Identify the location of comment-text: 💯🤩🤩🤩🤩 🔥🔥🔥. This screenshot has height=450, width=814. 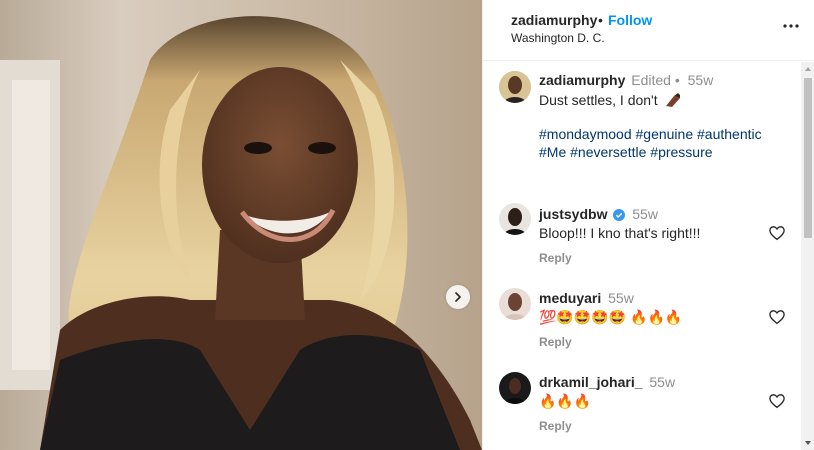
(611, 317).